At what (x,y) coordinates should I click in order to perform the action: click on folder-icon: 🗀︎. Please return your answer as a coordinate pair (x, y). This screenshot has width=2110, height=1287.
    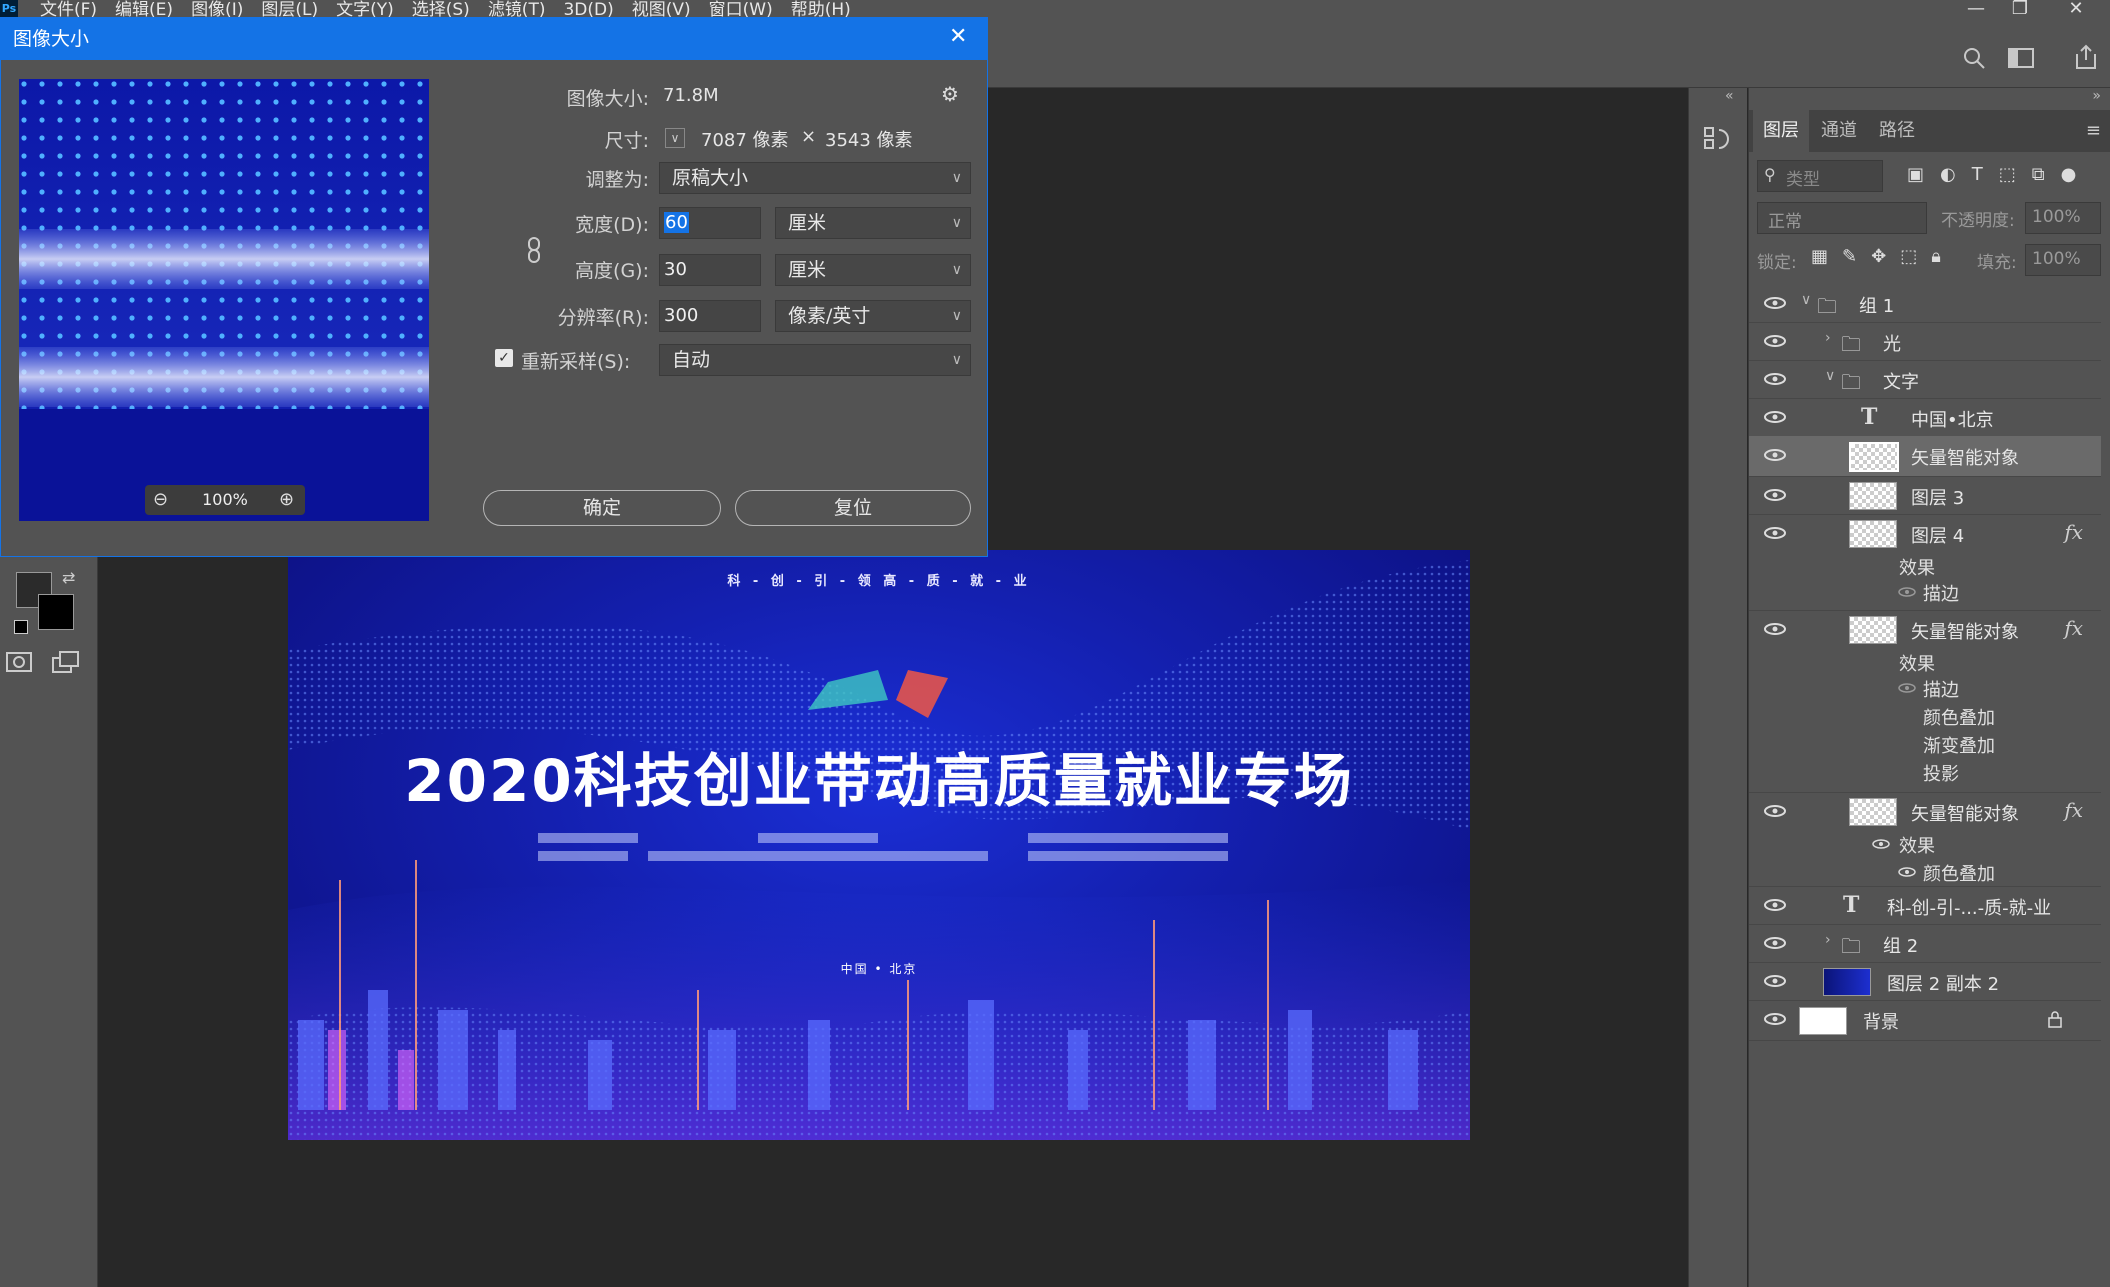
    Looking at the image, I should click on (1827, 306).